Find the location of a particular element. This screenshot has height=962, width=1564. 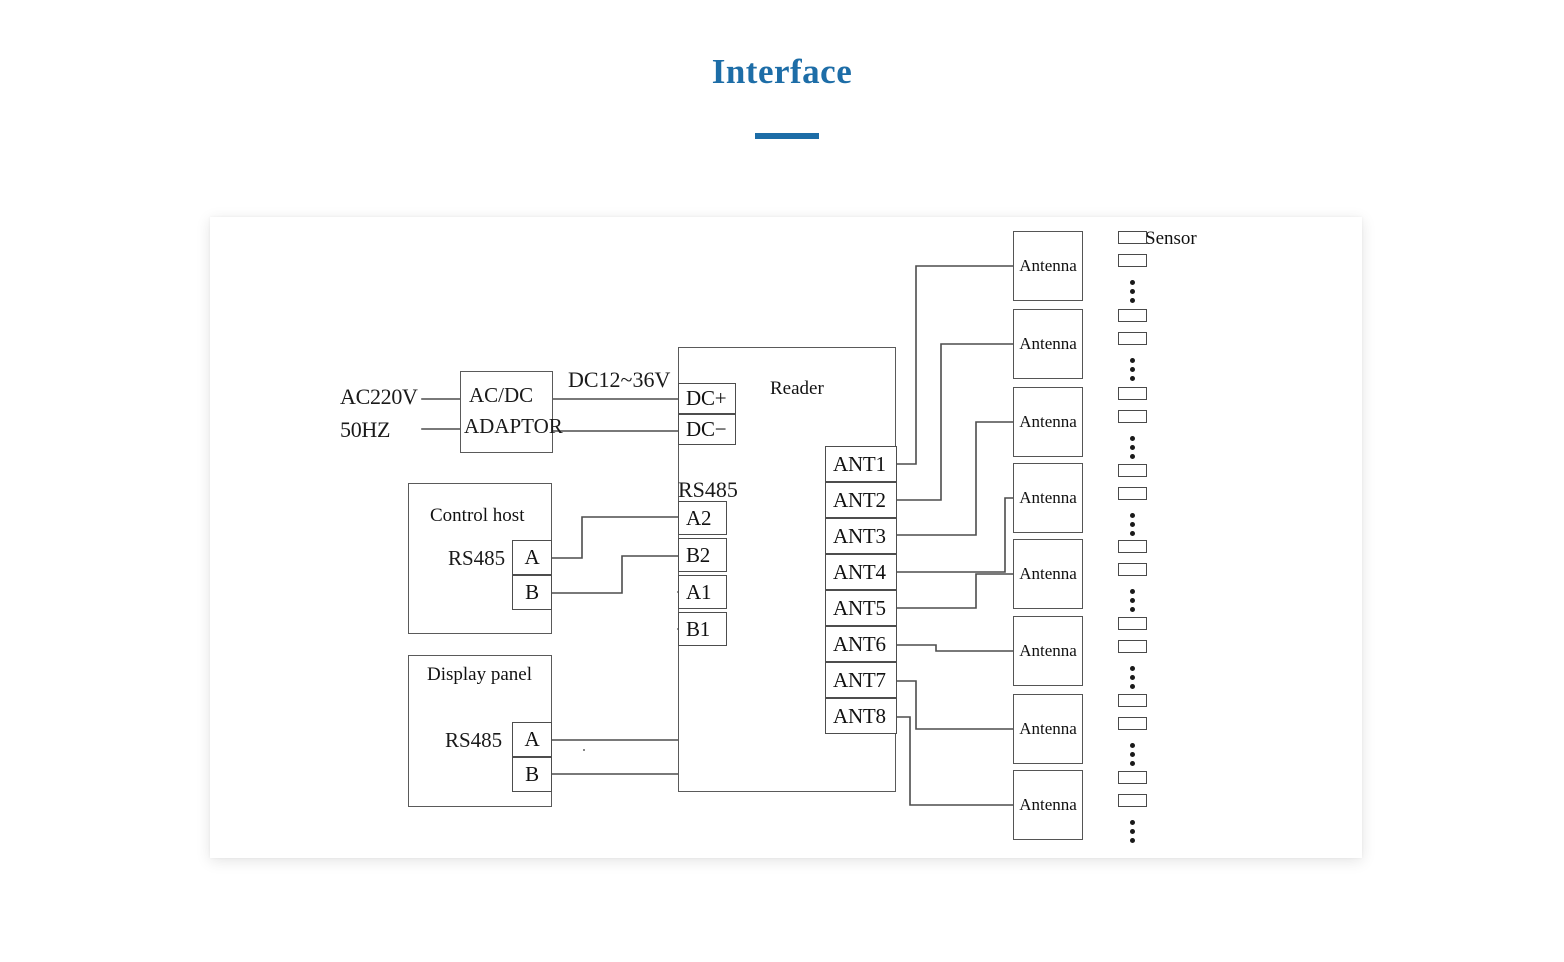

display-panel-title: Display panel is located at coordinates (480, 674).